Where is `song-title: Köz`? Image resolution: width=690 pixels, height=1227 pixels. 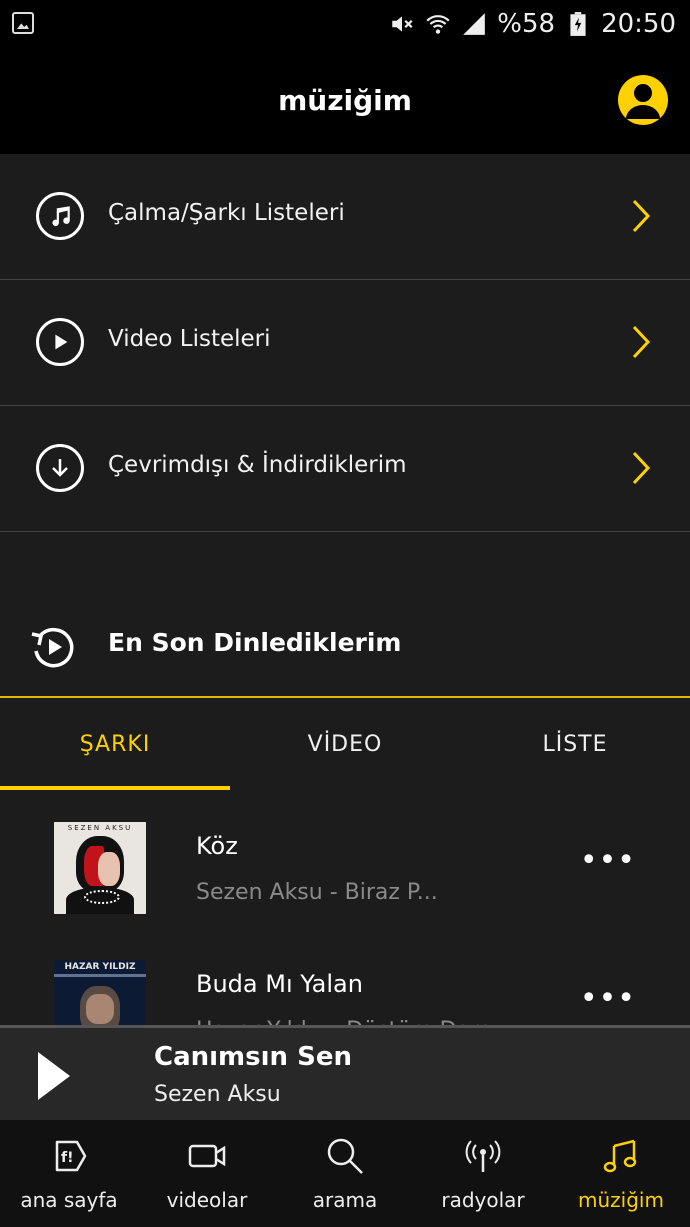
song-title: Köz is located at coordinates (217, 846).